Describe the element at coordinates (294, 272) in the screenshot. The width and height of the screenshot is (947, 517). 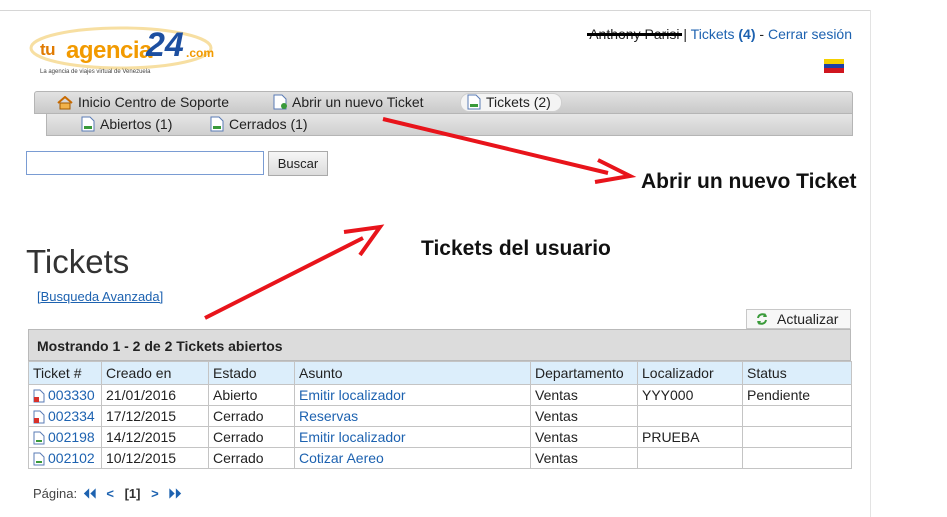
I see `arrow-to-user-tickets` at that location.